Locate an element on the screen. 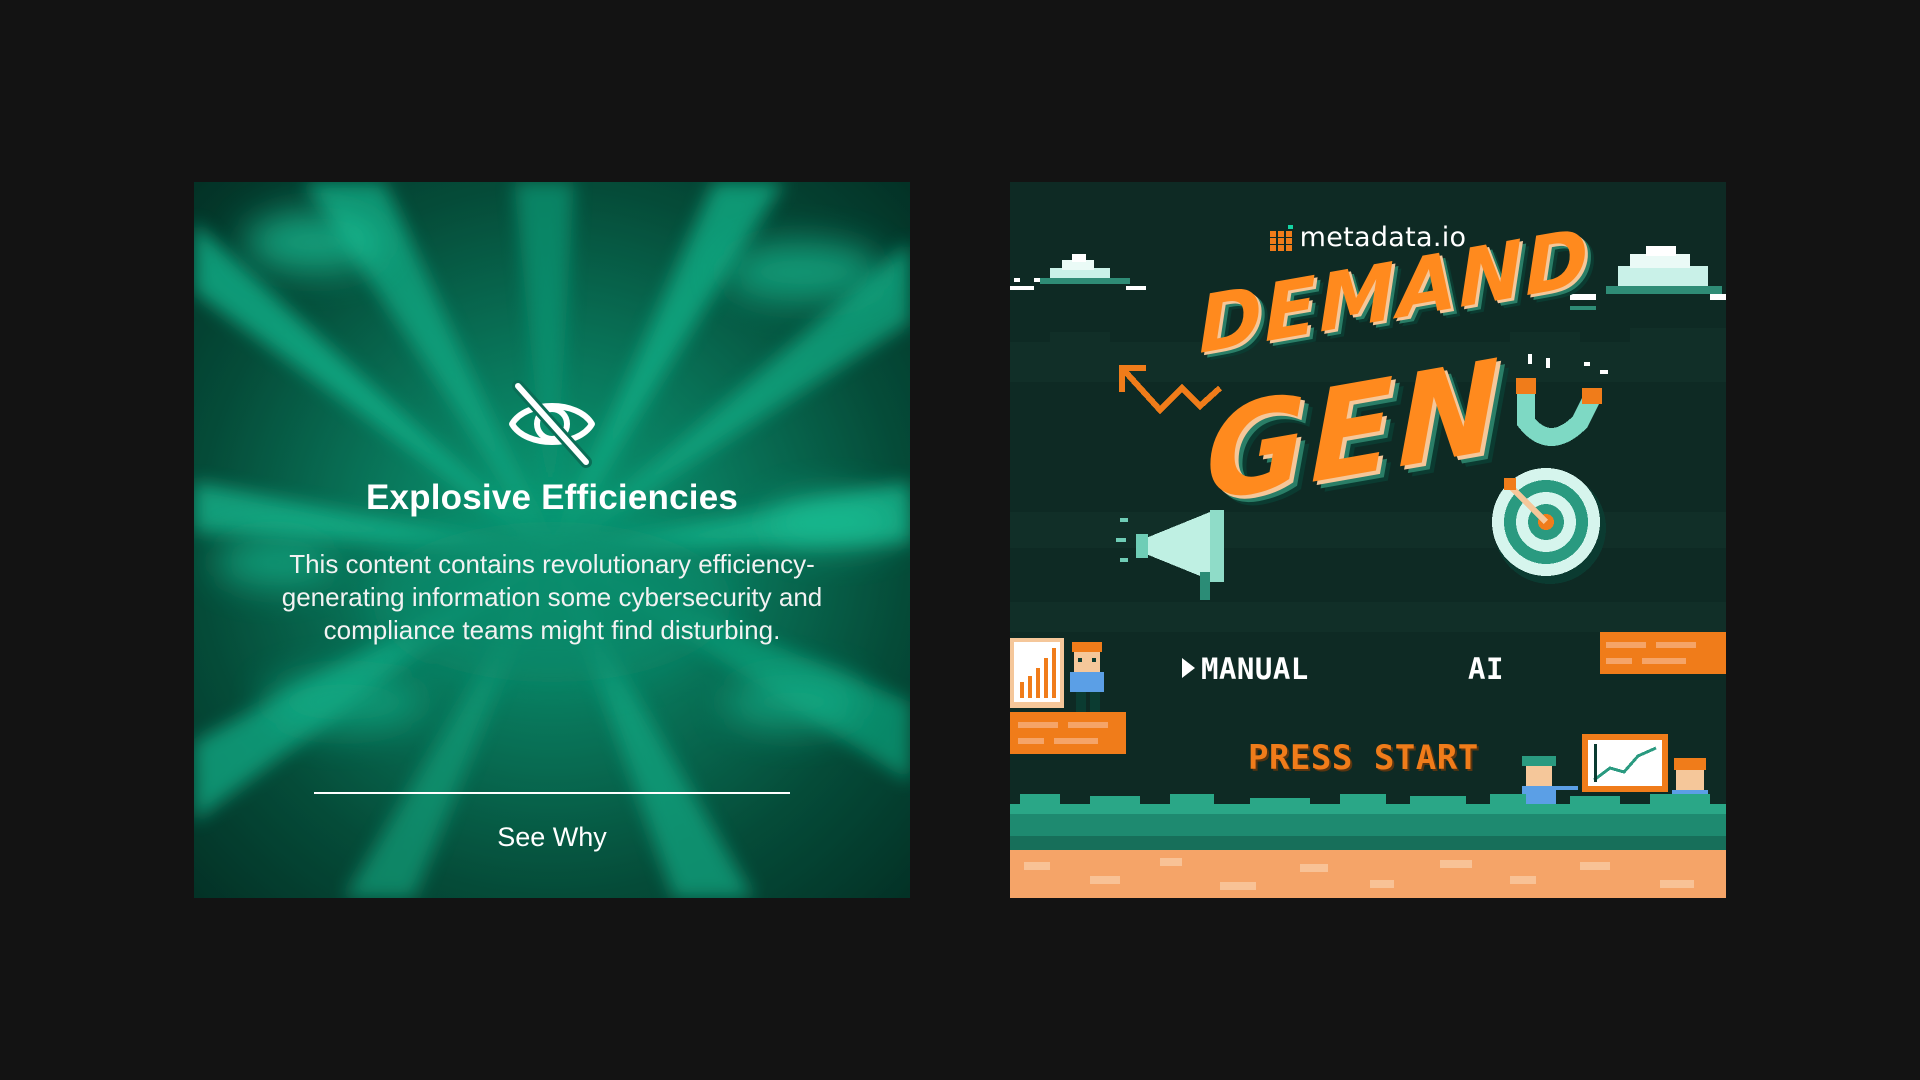 Image resolution: width=1920 pixels, height=1080 pixels. card-headline: Explosive Efficiencies is located at coordinates (552, 497).